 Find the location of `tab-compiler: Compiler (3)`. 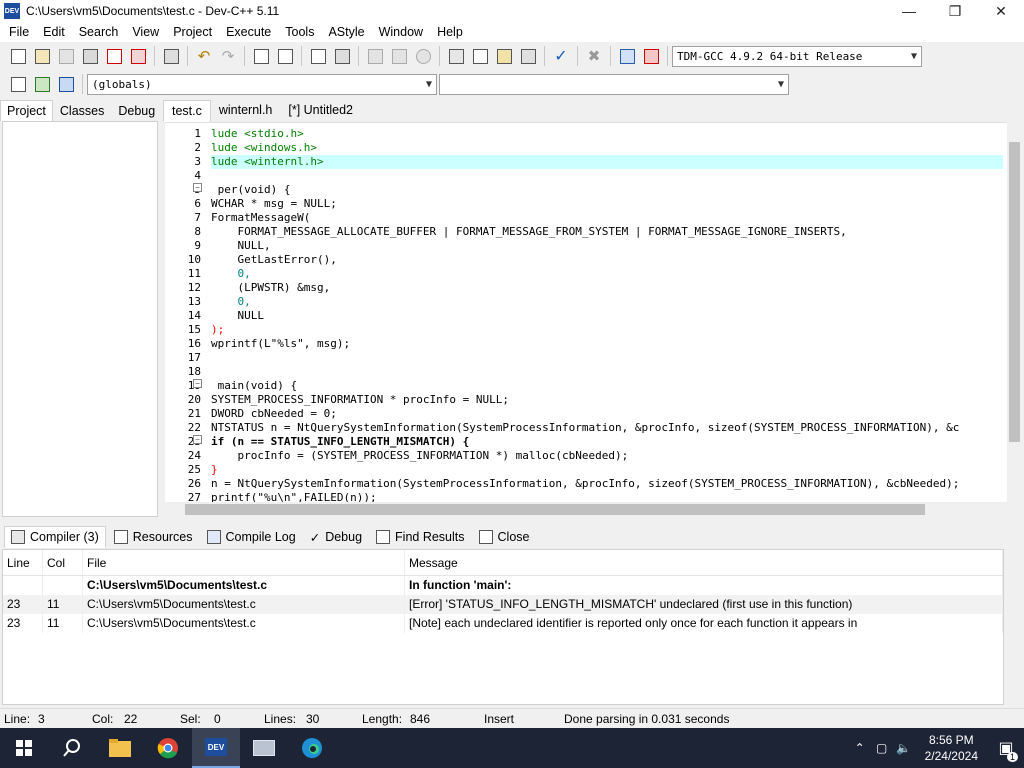

tab-compiler: Compiler (3) is located at coordinates (55, 537).